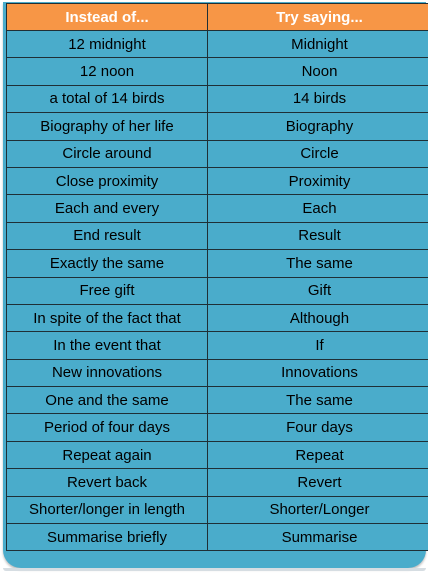 This screenshot has height=576, width=428. Describe the element at coordinates (107, 44) in the screenshot. I see `instead-of-cell: 12 midnight` at that location.